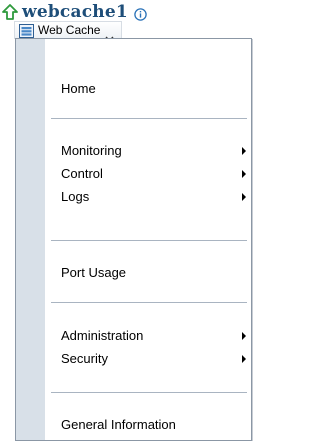 The width and height of the screenshot is (320, 441). I want to click on menu-item-home: Home, so click(78, 89).